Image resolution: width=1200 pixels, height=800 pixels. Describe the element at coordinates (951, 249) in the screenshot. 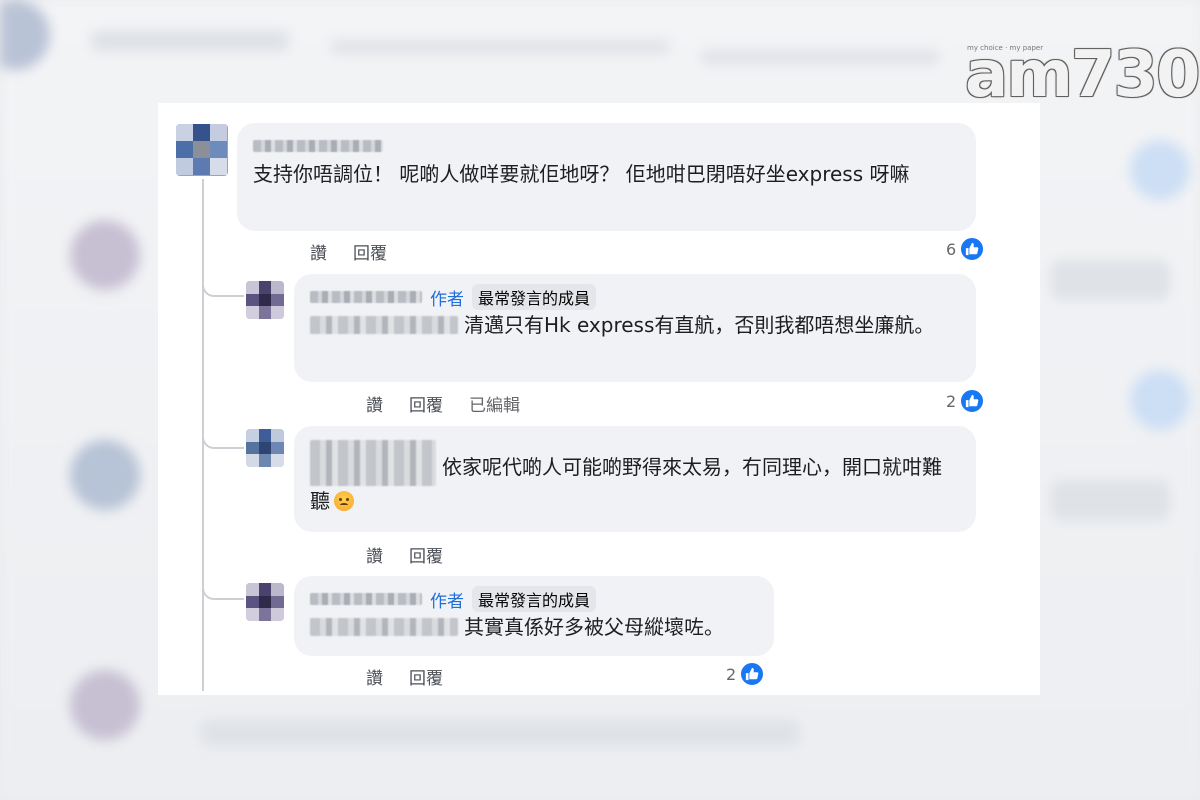

I see `like-count-number: 6` at that location.